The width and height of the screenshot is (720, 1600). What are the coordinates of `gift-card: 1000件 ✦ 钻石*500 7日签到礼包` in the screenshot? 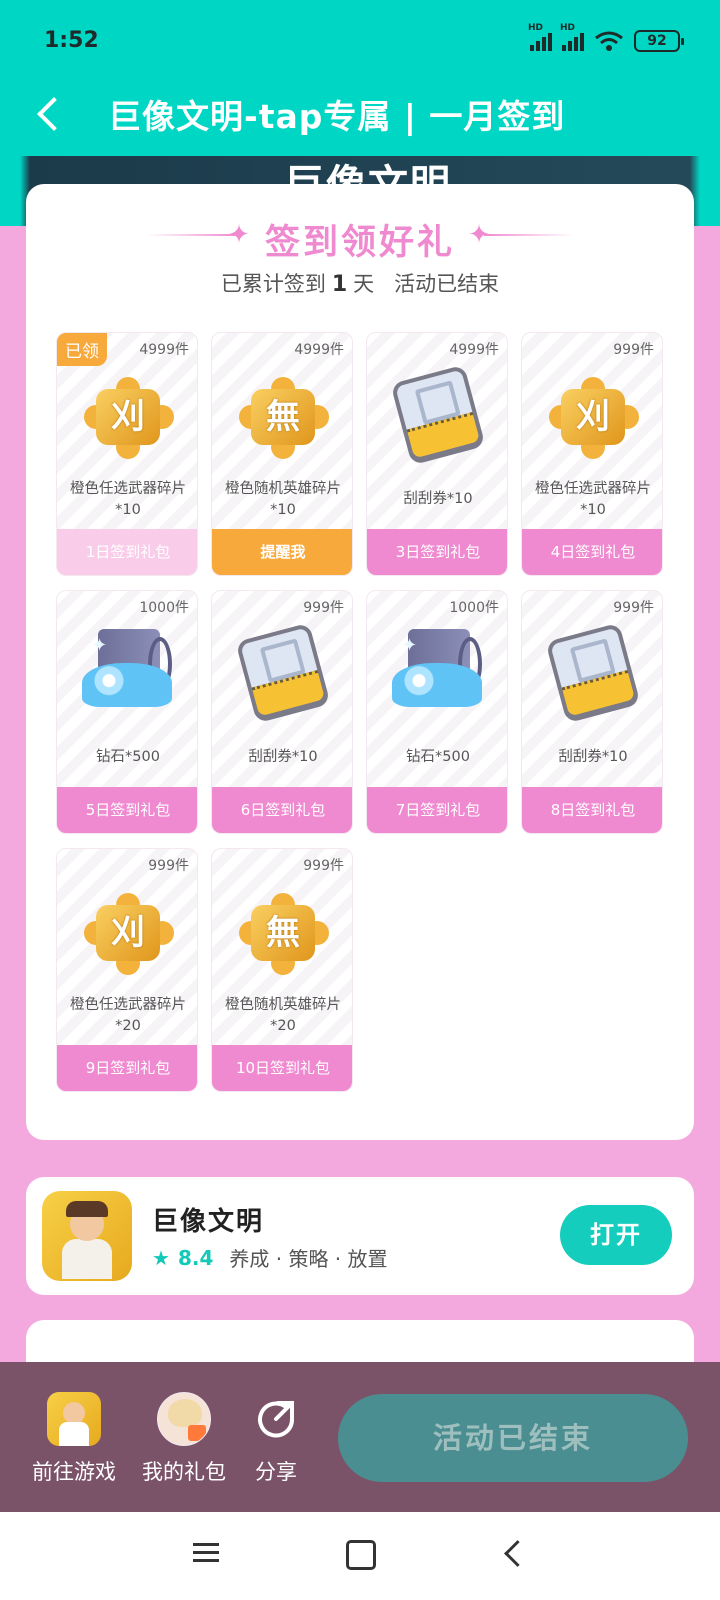 It's located at (437, 712).